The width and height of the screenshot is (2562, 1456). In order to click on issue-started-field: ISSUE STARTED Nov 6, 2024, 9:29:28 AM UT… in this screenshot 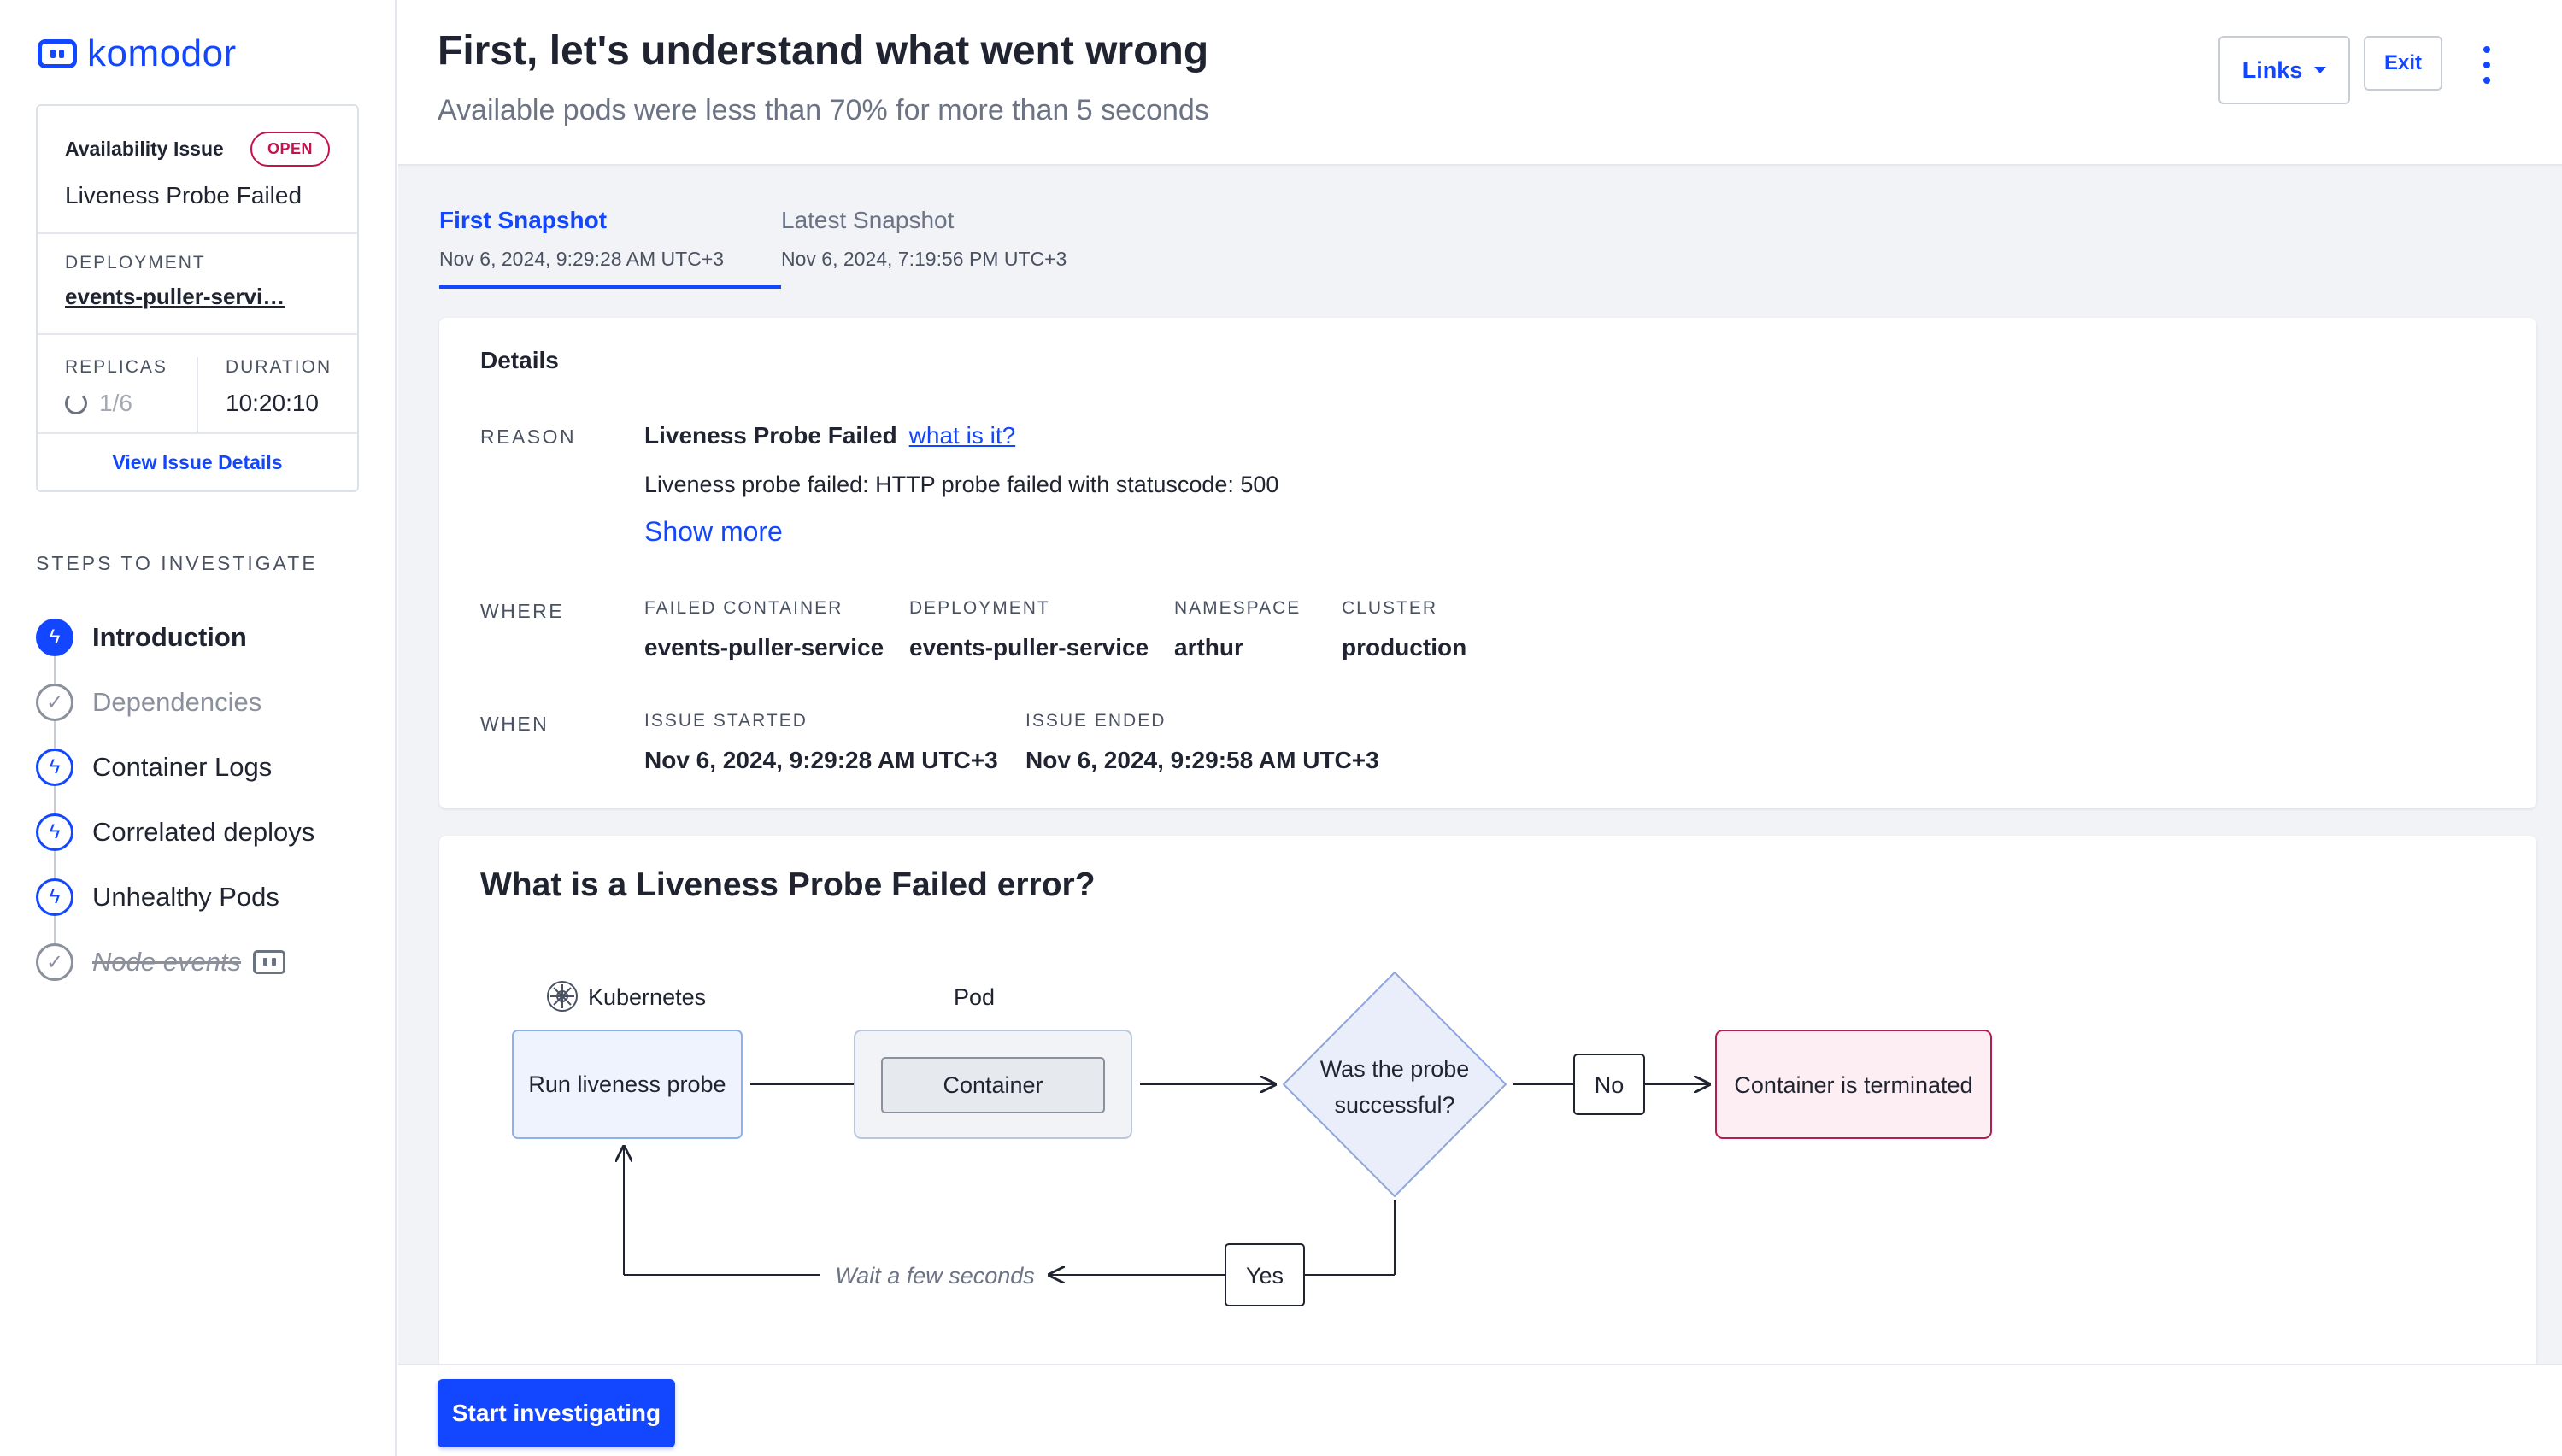, I will do `click(821, 743)`.